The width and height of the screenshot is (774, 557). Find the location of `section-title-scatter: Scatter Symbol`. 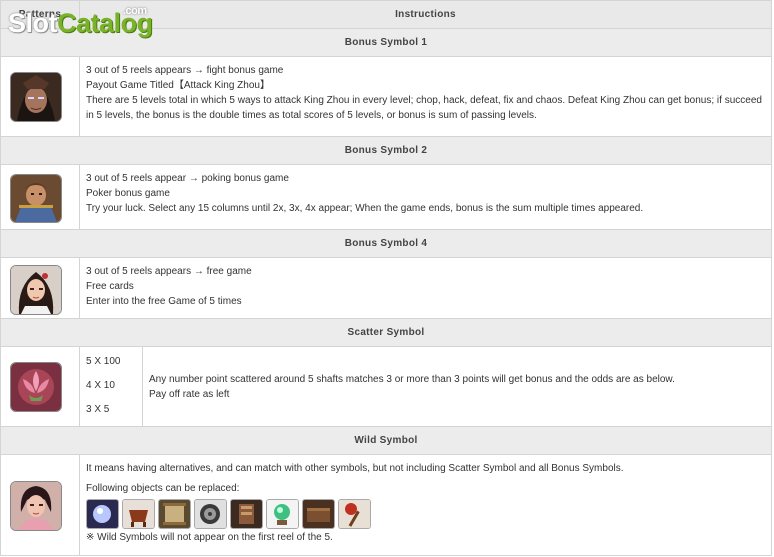

section-title-scatter: Scatter Symbol is located at coordinates (386, 332).